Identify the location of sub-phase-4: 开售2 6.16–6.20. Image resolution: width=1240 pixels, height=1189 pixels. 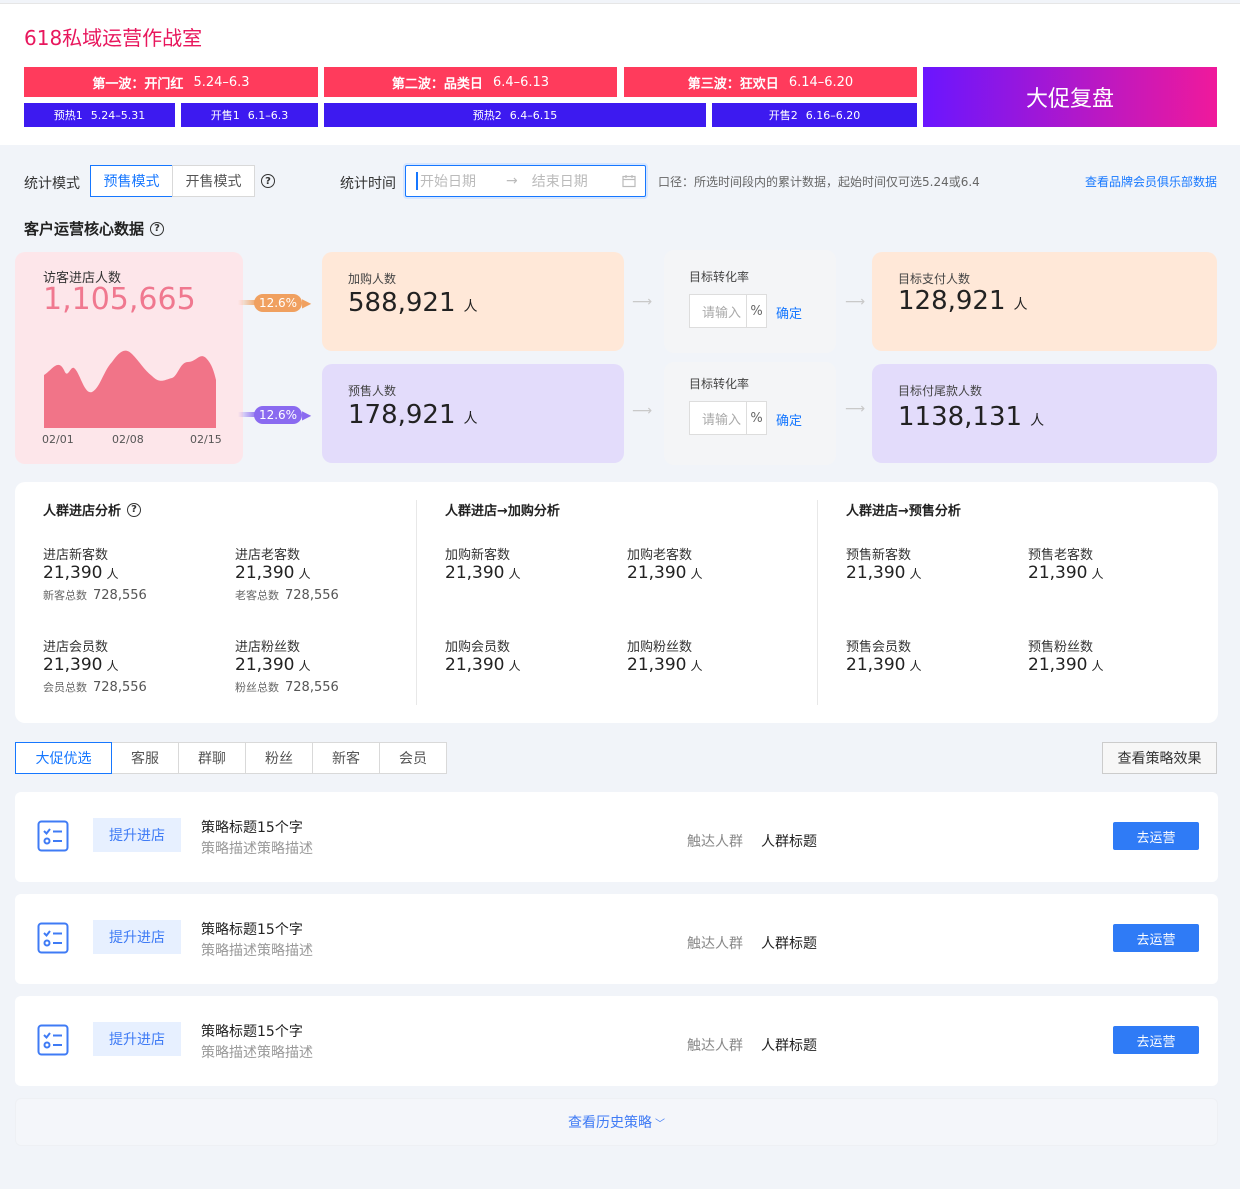
(814, 115).